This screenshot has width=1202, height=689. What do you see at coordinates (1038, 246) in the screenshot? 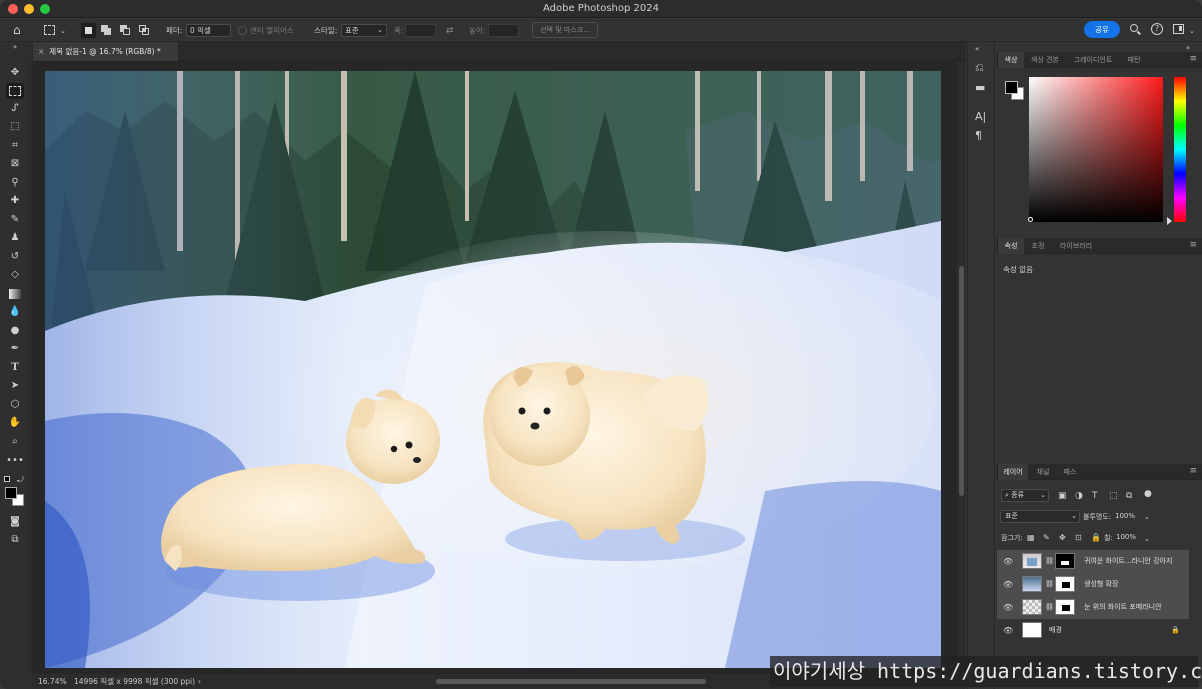
I see `tab-adjustments: 조정` at bounding box center [1038, 246].